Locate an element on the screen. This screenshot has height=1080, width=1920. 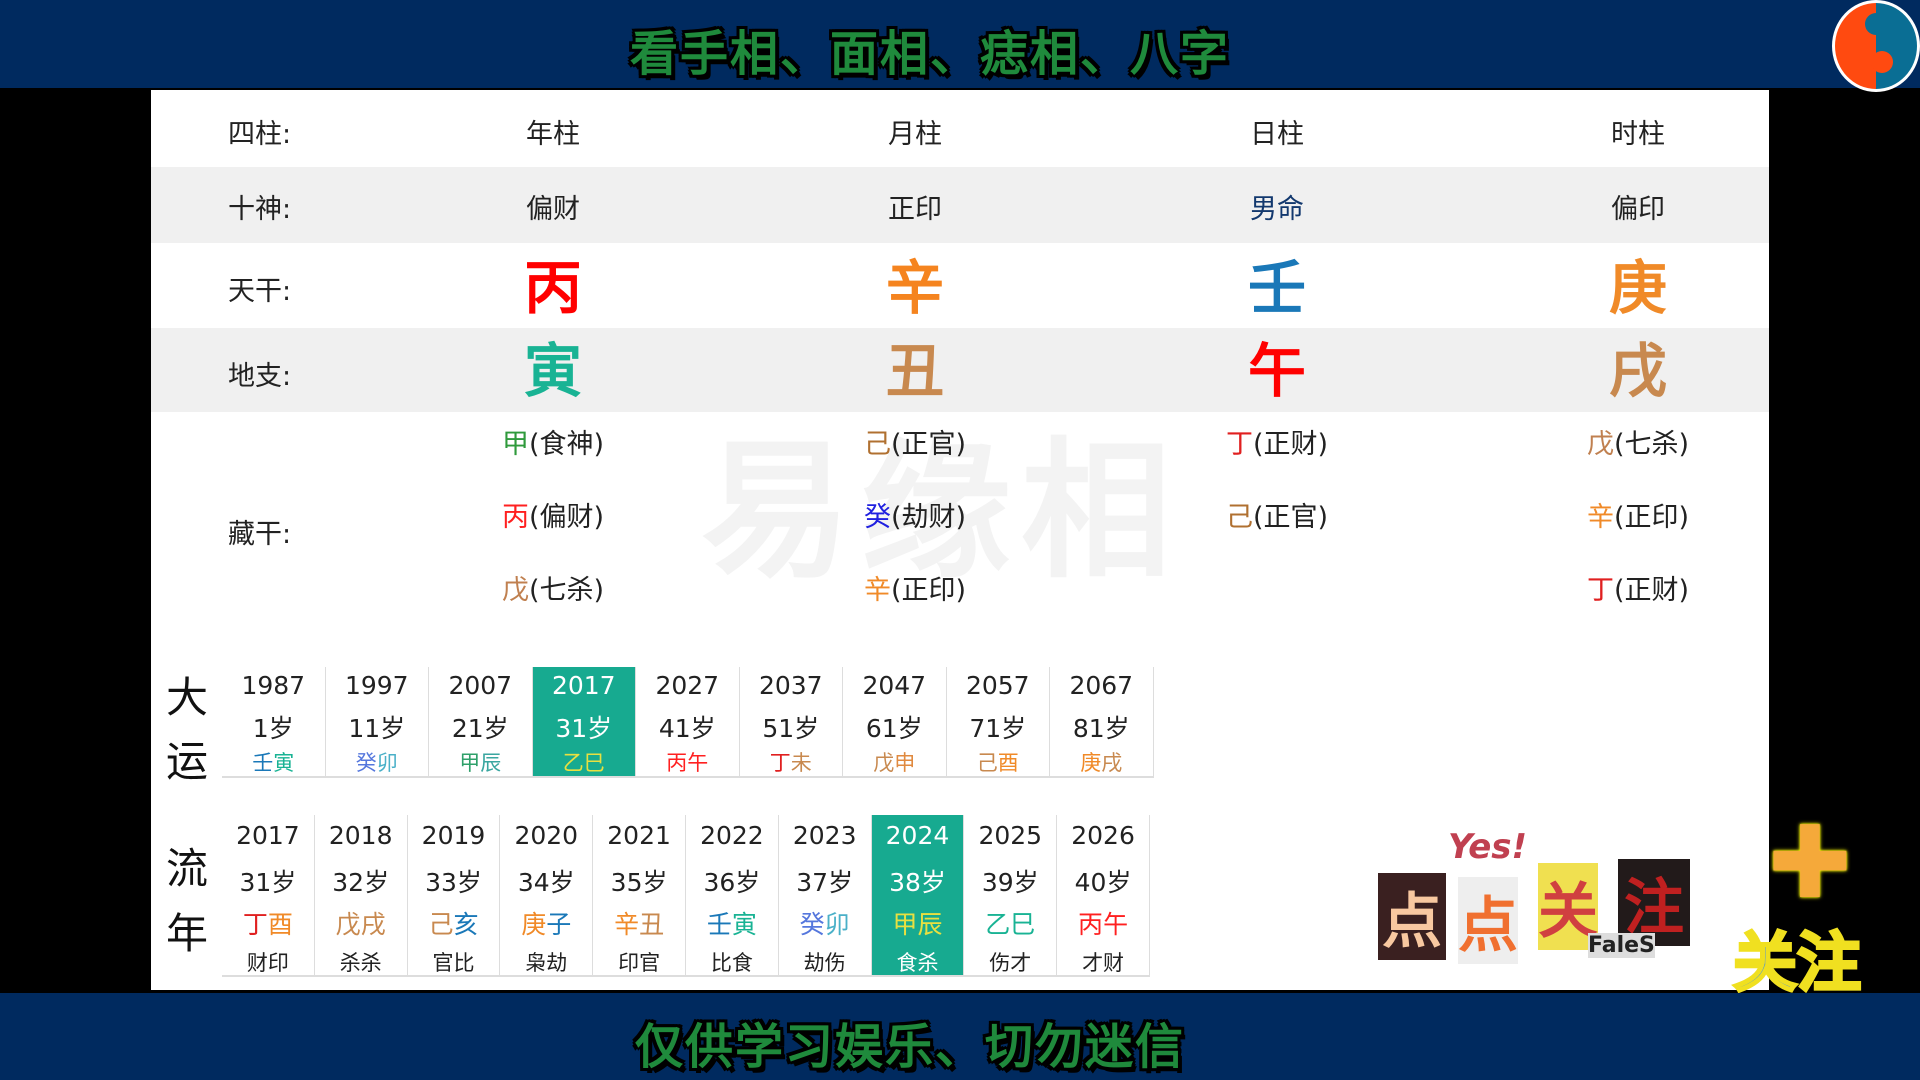
pillars-cell: 日柱 is located at coordinates (1277, 134).